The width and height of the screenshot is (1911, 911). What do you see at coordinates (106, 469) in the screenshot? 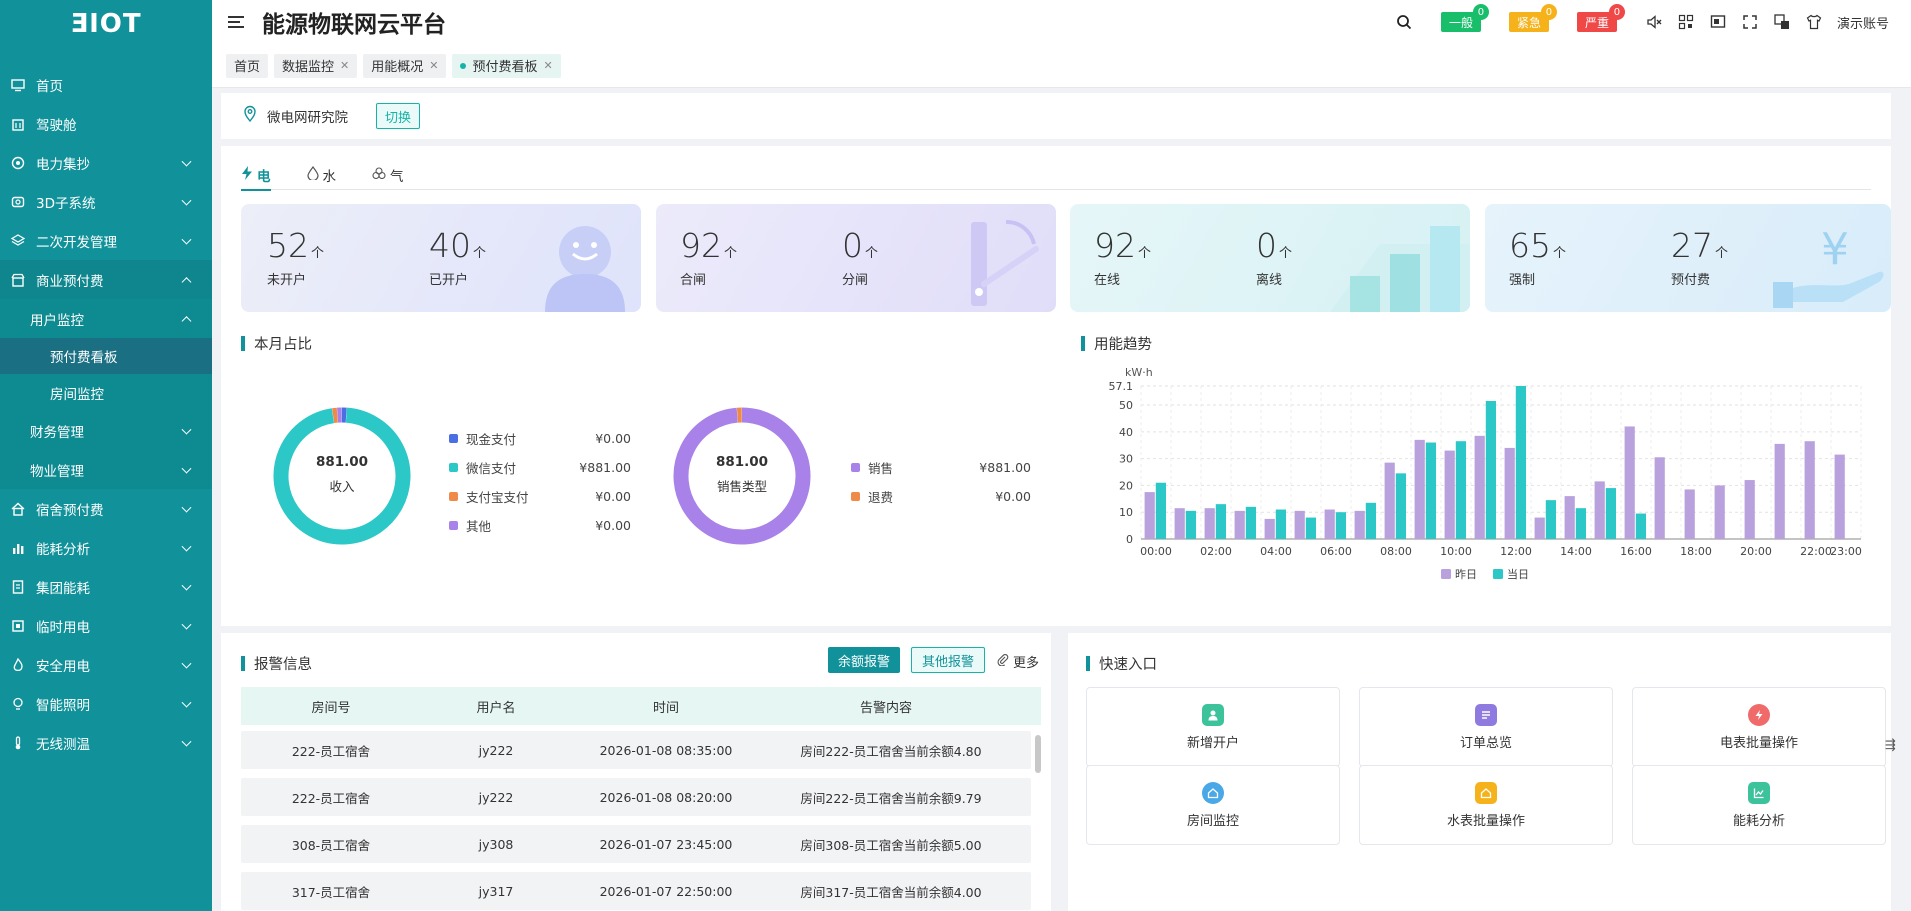
I see `sidebar-item-property: 物业管理` at bounding box center [106, 469].